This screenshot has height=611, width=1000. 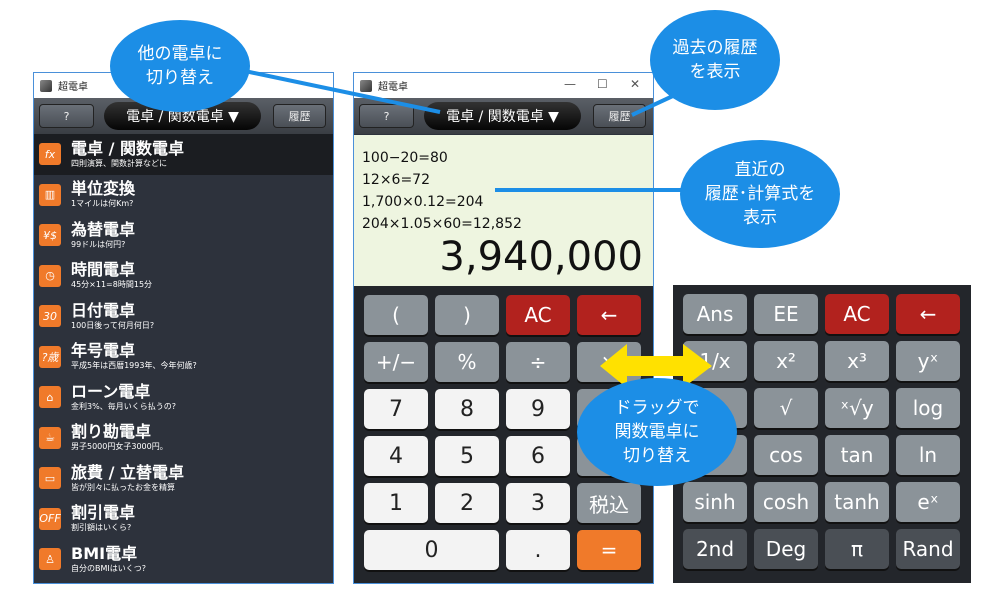 I want to click on callout-drag: ドラッグで 関数電卓に 切り替え, so click(x=657, y=432).